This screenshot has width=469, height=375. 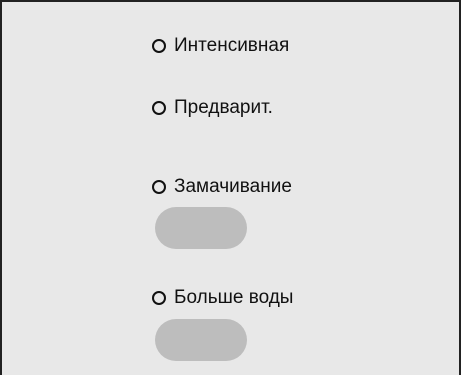 What do you see at coordinates (233, 186) in the screenshot?
I see `option-soak-label: Замачивание` at bounding box center [233, 186].